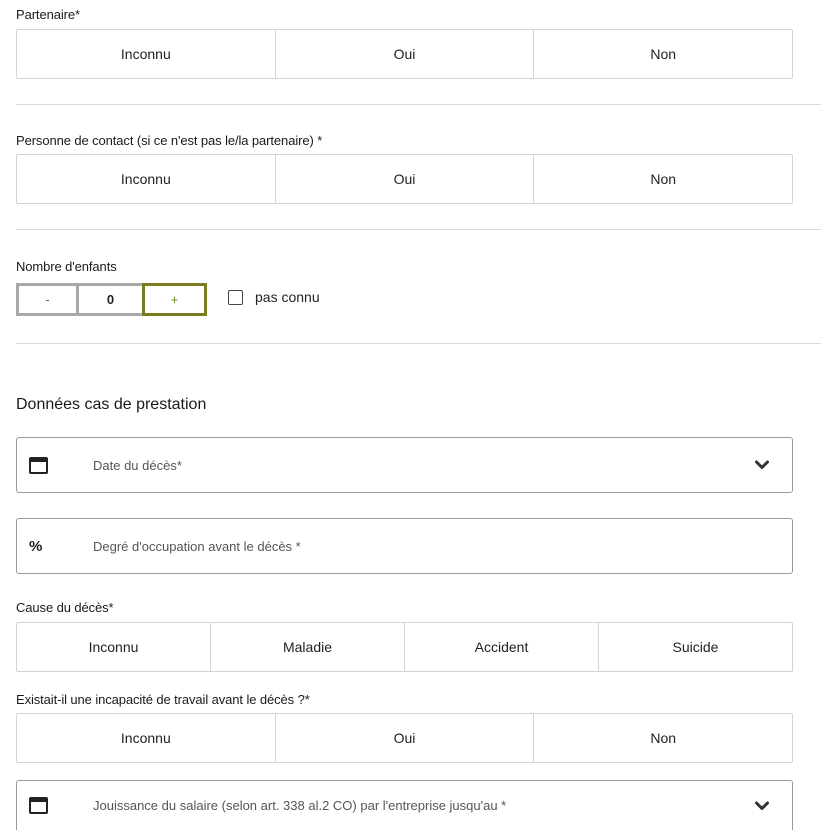 This screenshot has height=830, width=821. Describe the element at coordinates (404, 546) in the screenshot. I see `degre-occupation-field: % Degré d'occupation avant le décès *` at that location.